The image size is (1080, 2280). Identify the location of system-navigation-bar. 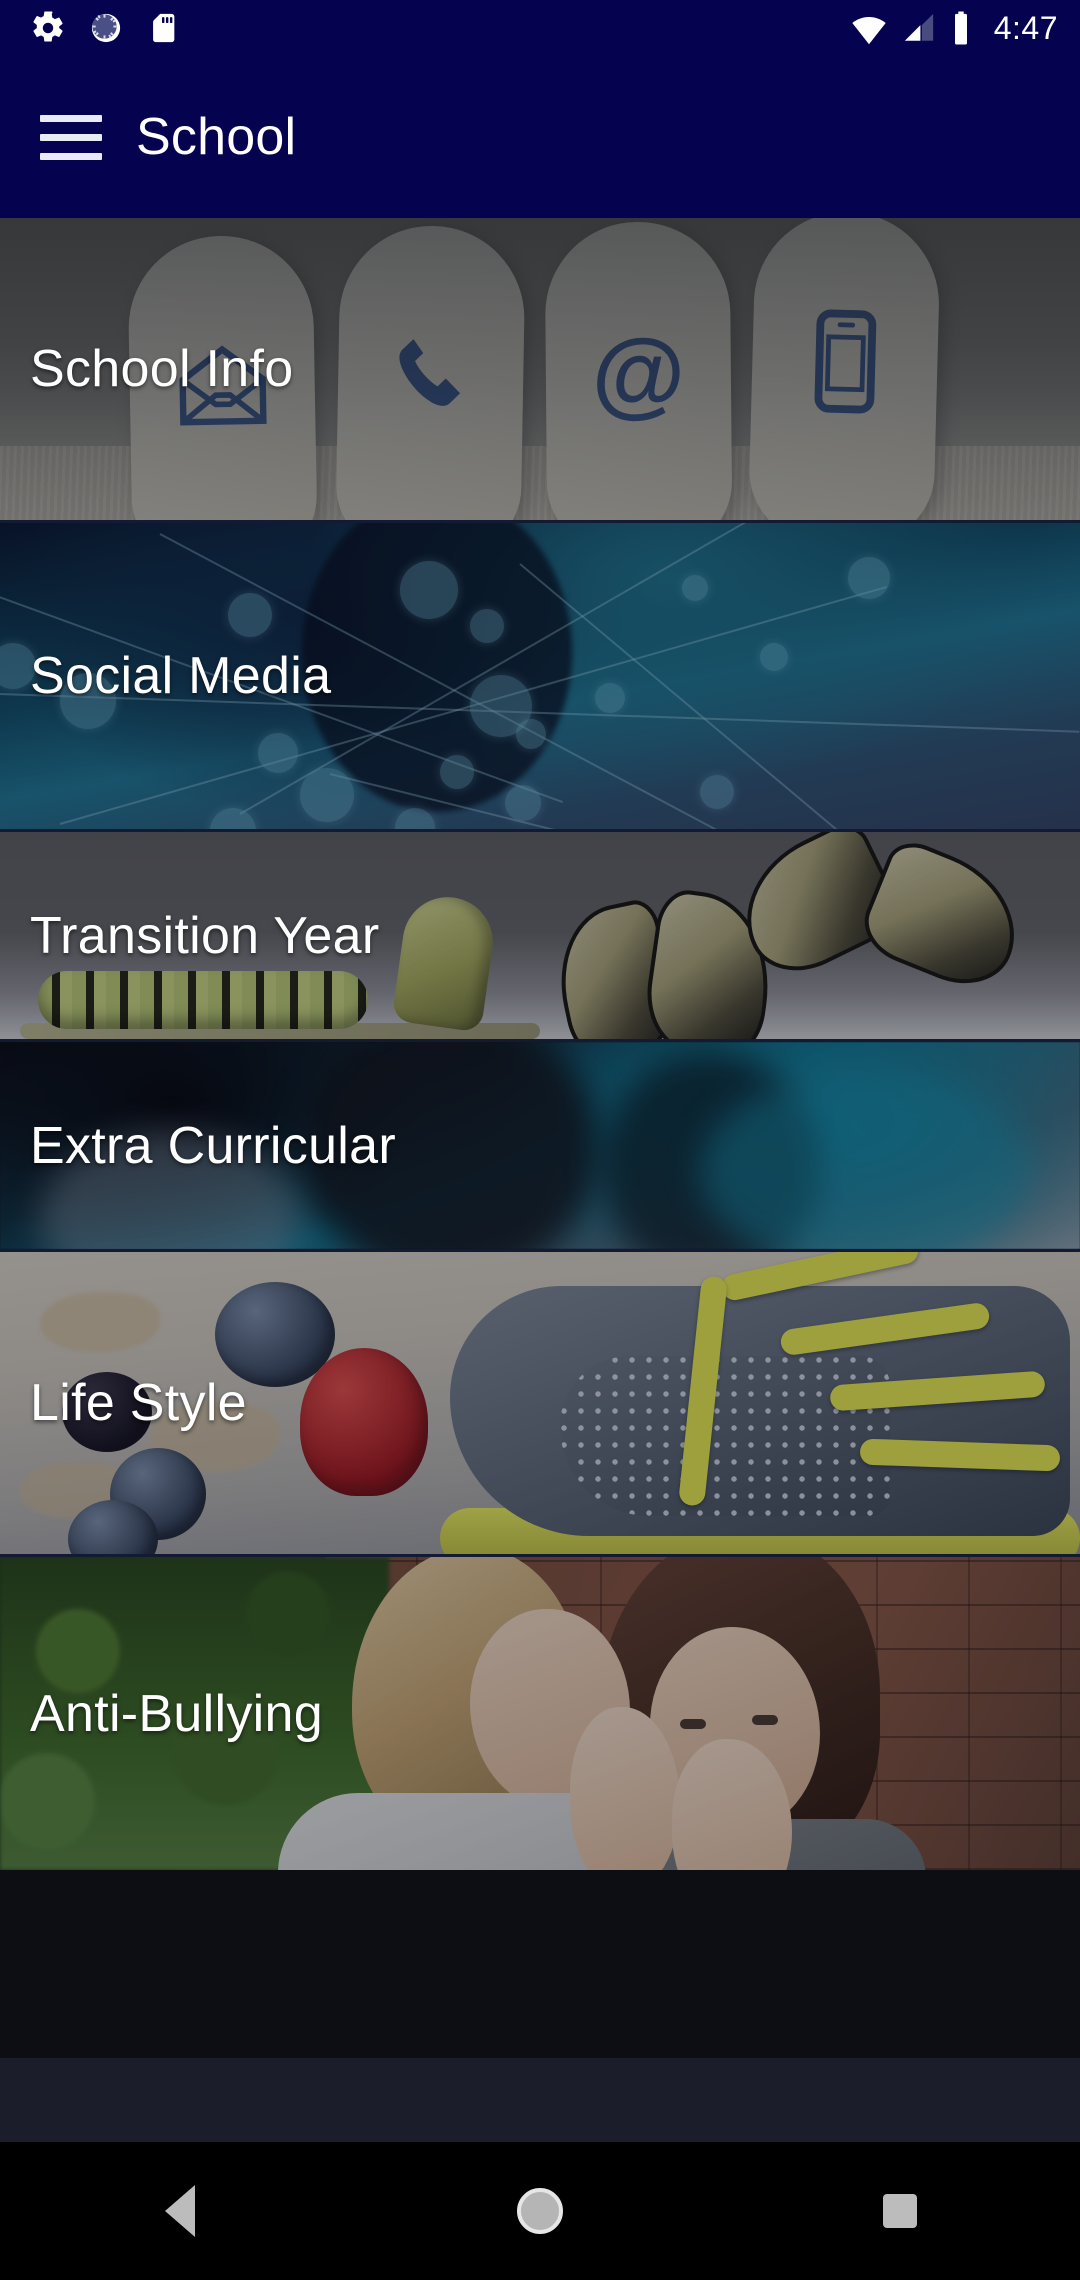
(540, 2211).